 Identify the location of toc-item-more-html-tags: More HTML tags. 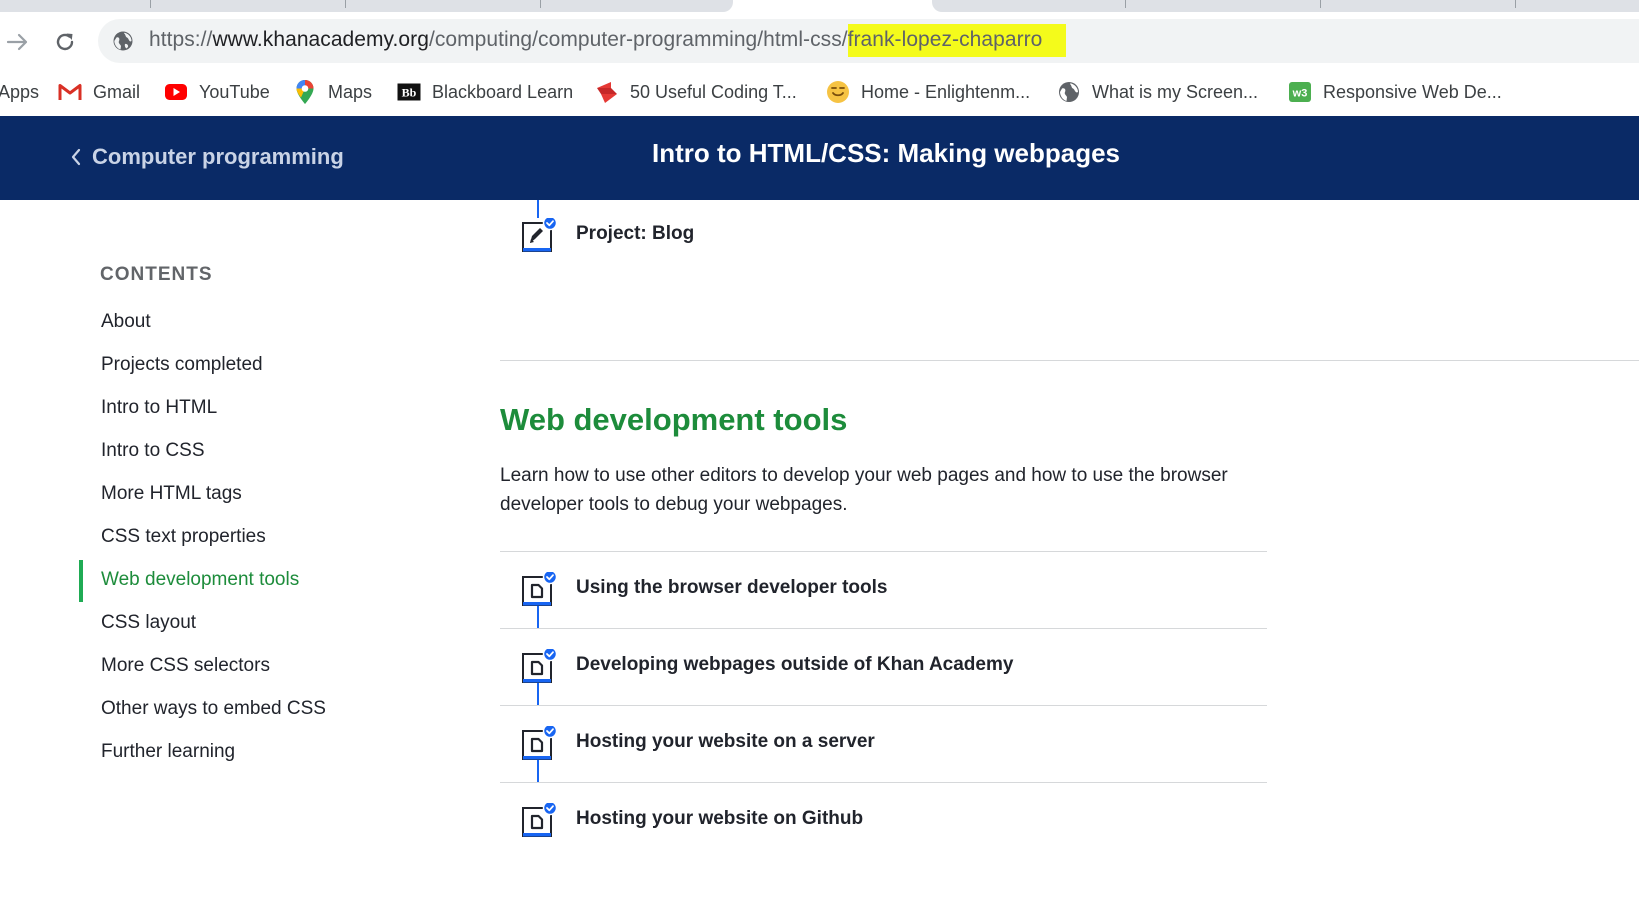
(259, 493).